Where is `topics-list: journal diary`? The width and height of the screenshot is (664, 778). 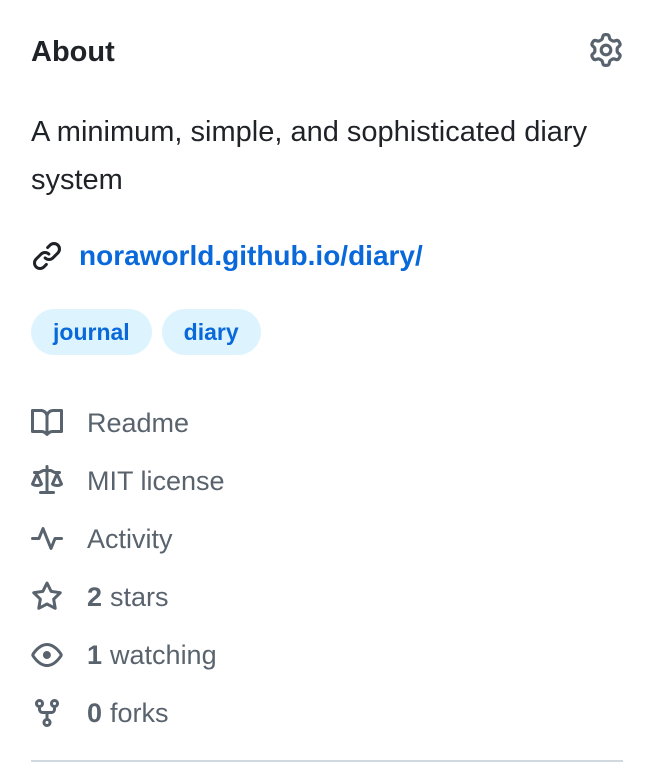 topics-list: journal diary is located at coordinates (146, 332).